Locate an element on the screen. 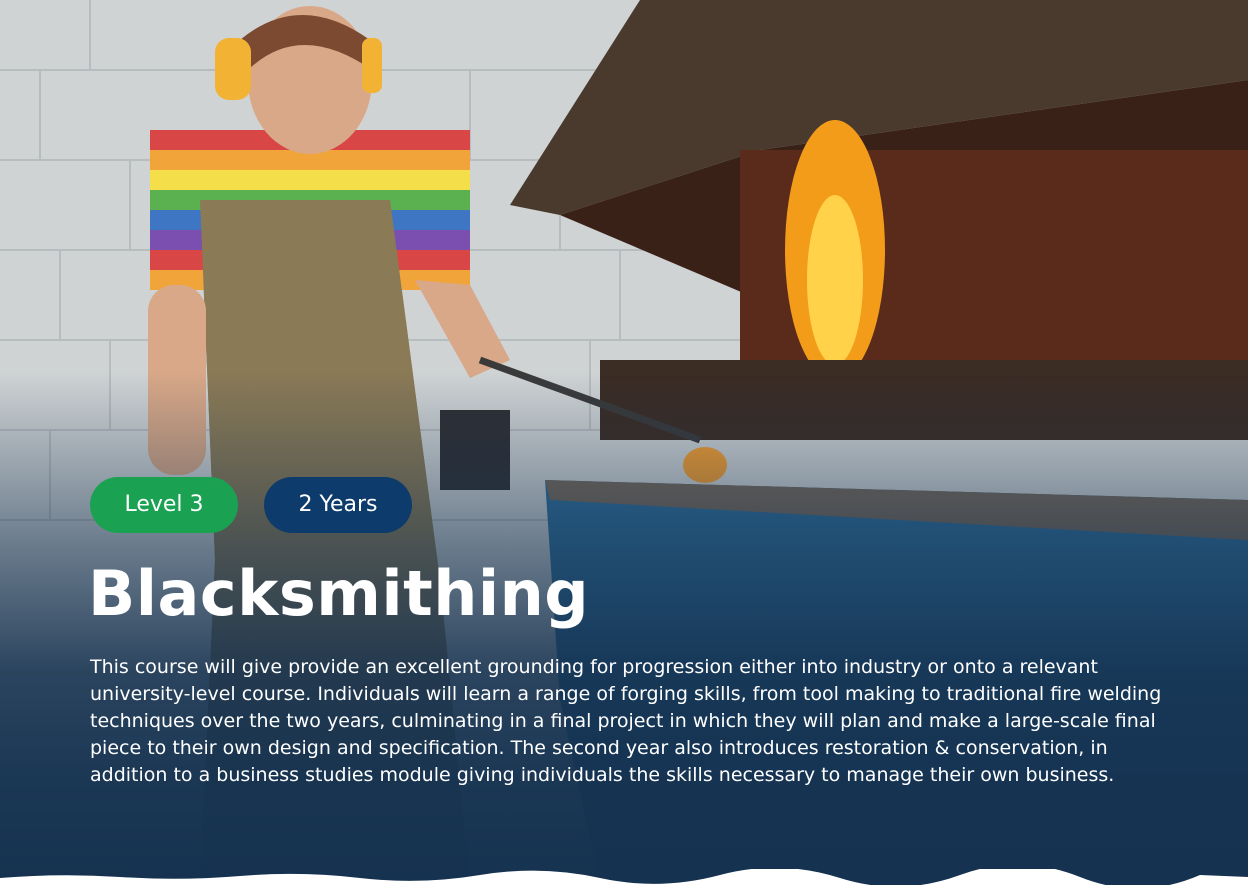  level-badge: Level 3 is located at coordinates (164, 505).